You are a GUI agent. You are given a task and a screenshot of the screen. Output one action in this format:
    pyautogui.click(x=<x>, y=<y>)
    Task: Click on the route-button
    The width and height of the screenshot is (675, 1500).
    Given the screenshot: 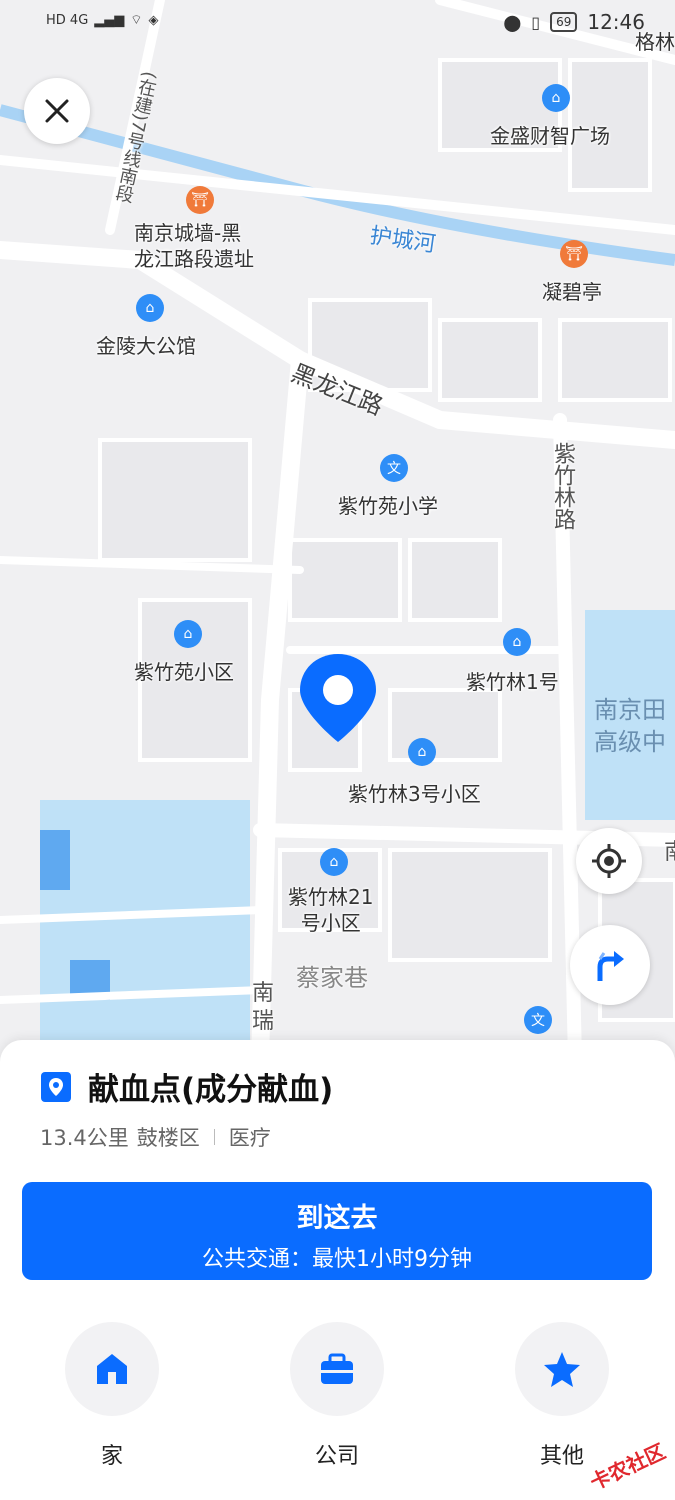 What is the action you would take?
    pyautogui.click(x=610, y=965)
    